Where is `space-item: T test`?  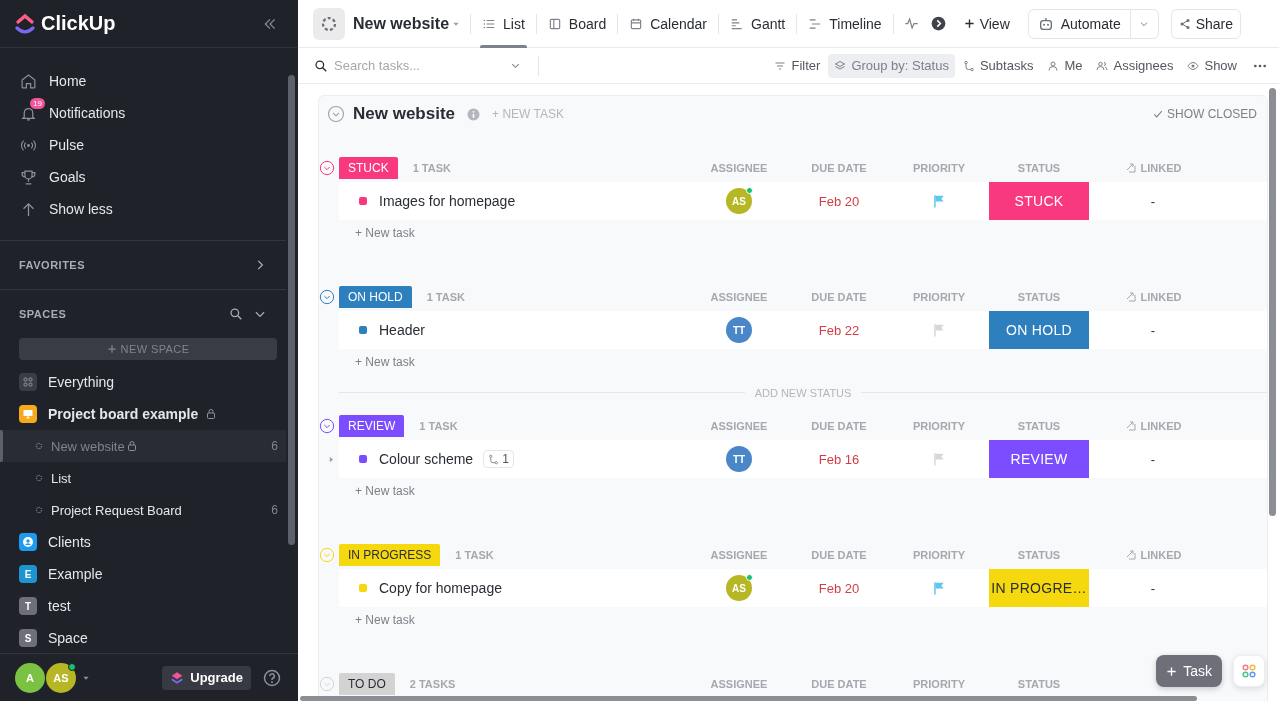
space-item: T test is located at coordinates (143, 606).